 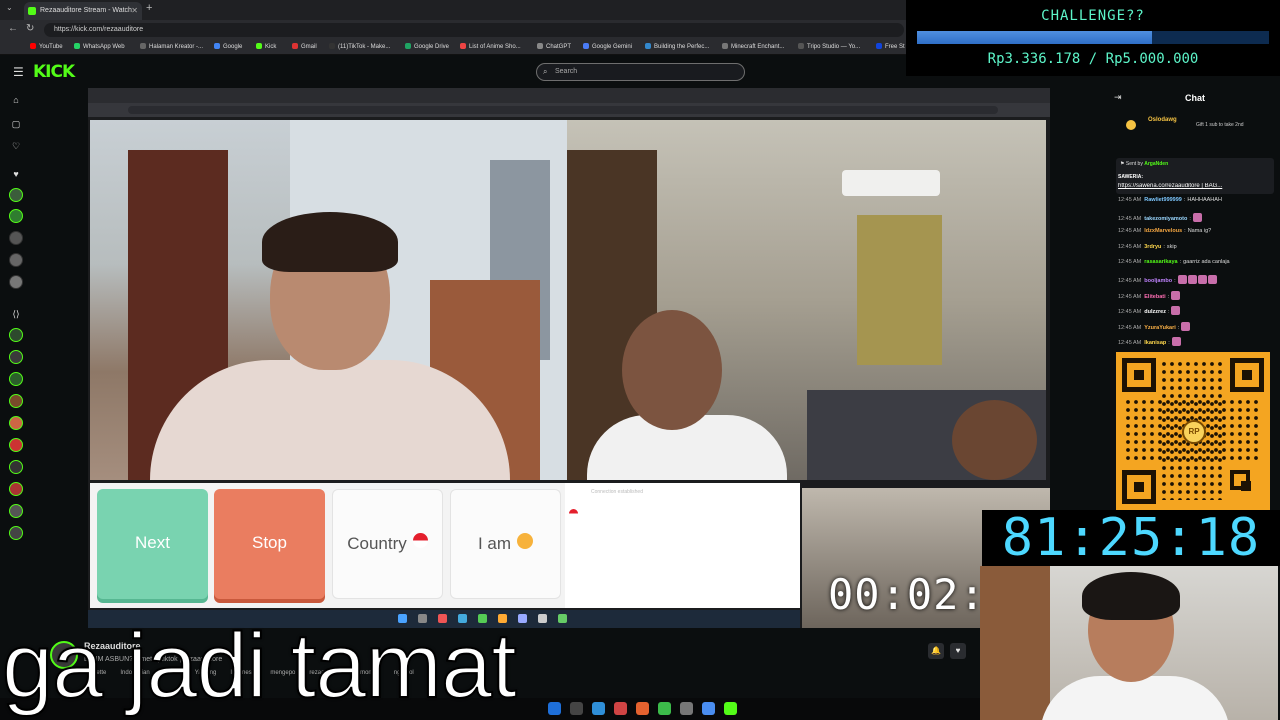 What do you see at coordinates (9, 7) in the screenshot?
I see `tab-list-chevron-icon: ⌄` at bounding box center [9, 7].